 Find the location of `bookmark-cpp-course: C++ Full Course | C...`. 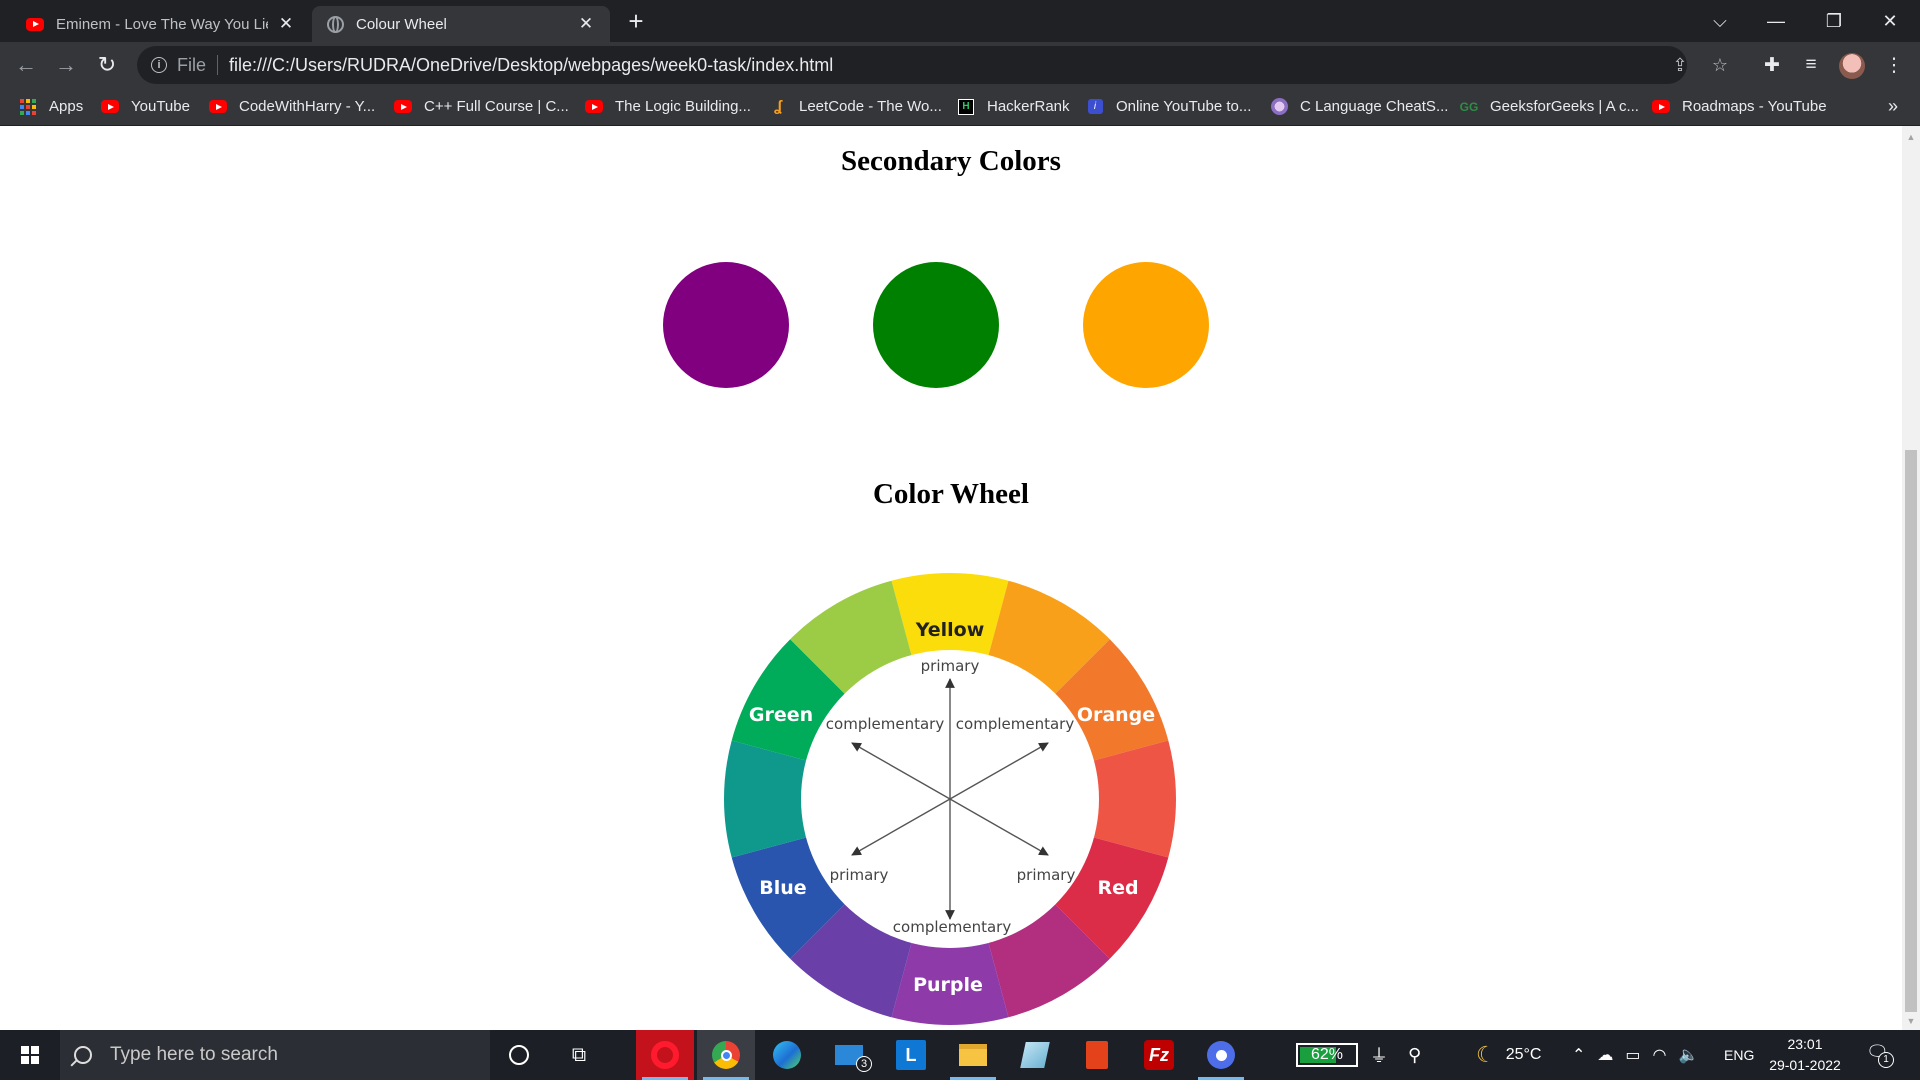

bookmark-cpp-course: C++ Full Course | C... is located at coordinates (481, 106).